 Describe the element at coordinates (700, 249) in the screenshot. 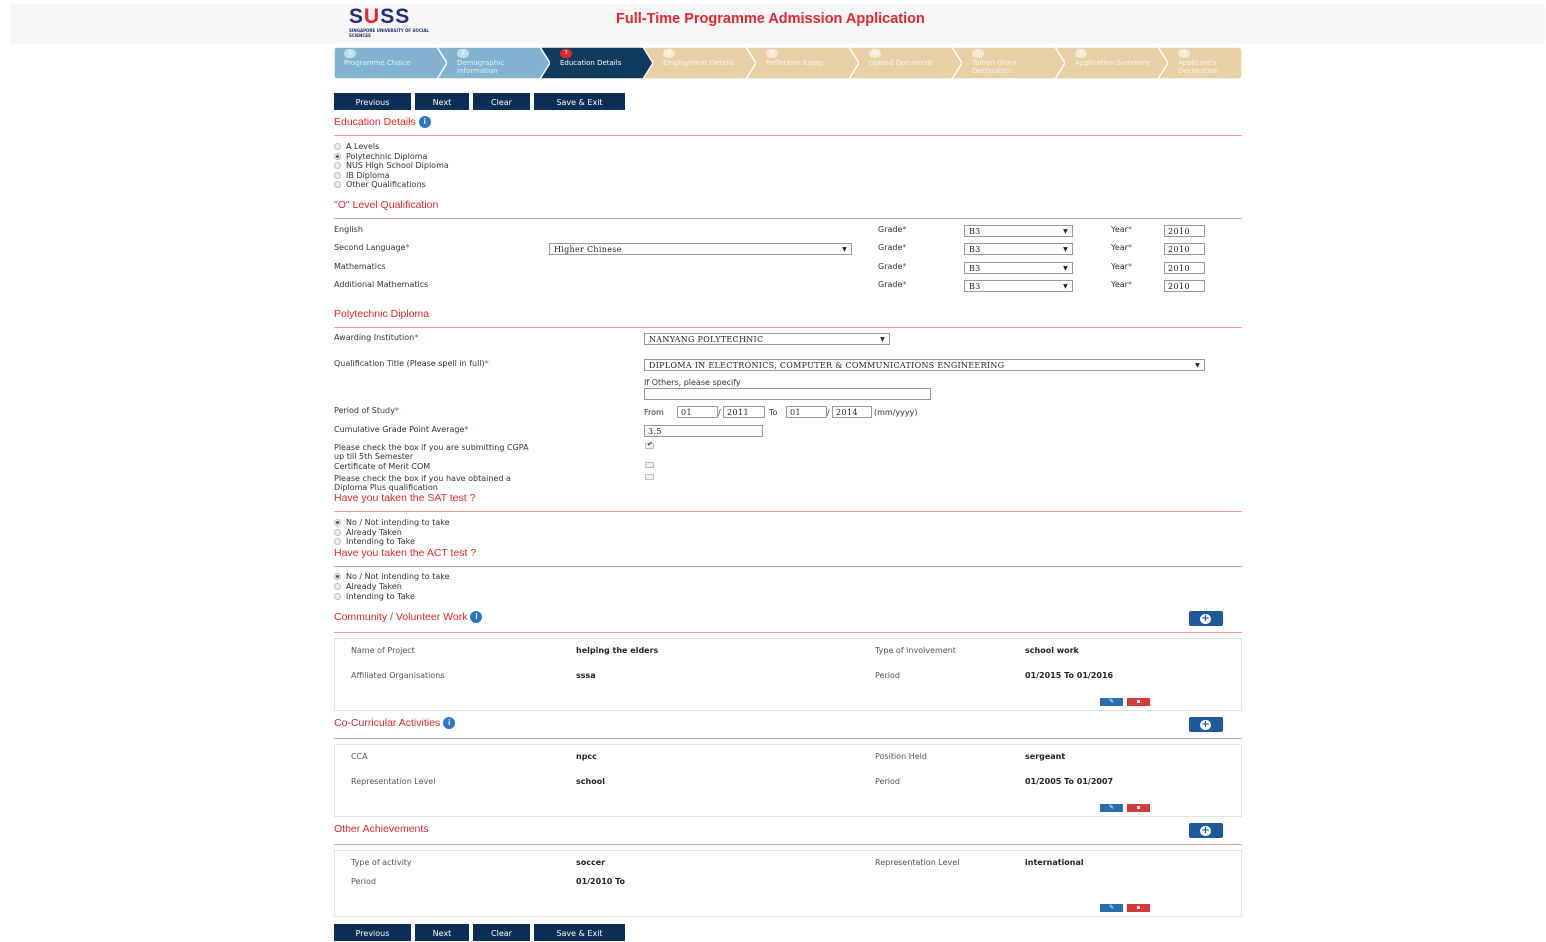

I see `second-language-select: Higher Chinese ▼` at that location.